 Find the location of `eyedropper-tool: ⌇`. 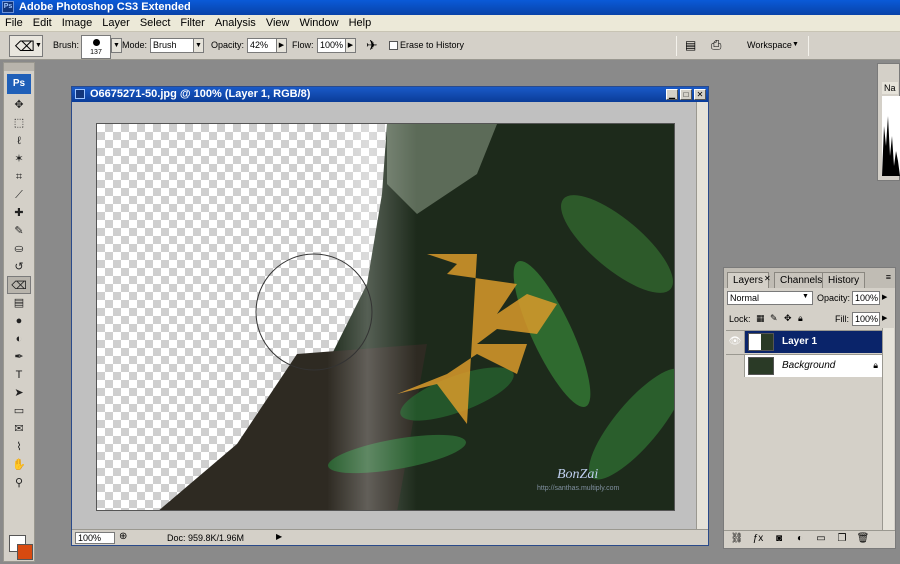

eyedropper-tool: ⌇ is located at coordinates (19, 447).